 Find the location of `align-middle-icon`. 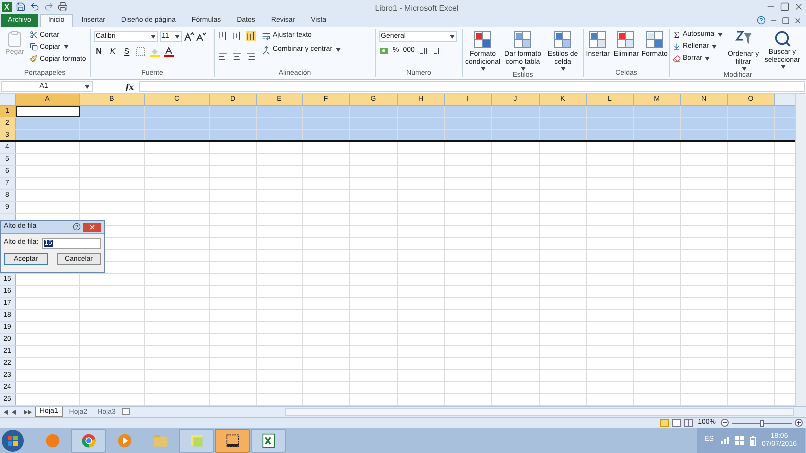

align-middle-icon is located at coordinates (237, 36).